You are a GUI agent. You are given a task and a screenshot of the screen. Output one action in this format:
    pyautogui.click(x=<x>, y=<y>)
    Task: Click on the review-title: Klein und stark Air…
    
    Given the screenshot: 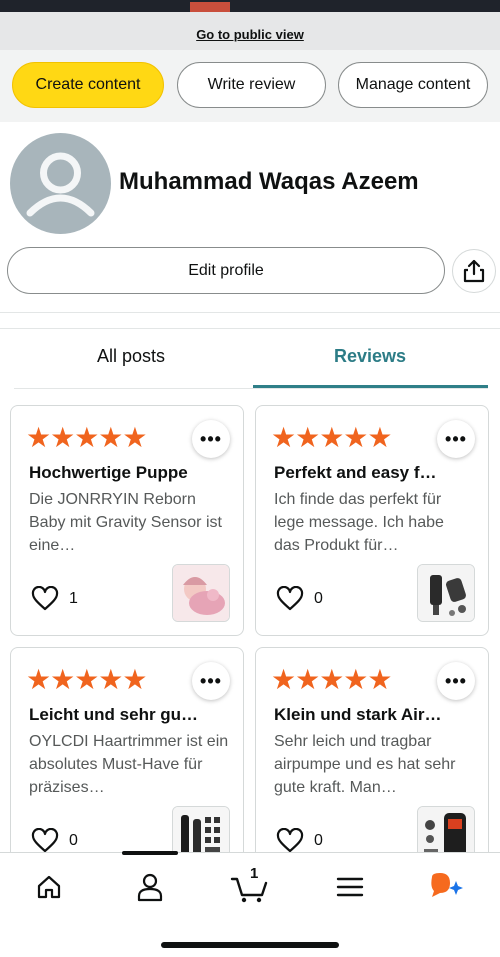 What is the action you would take?
    pyautogui.click(x=358, y=714)
    